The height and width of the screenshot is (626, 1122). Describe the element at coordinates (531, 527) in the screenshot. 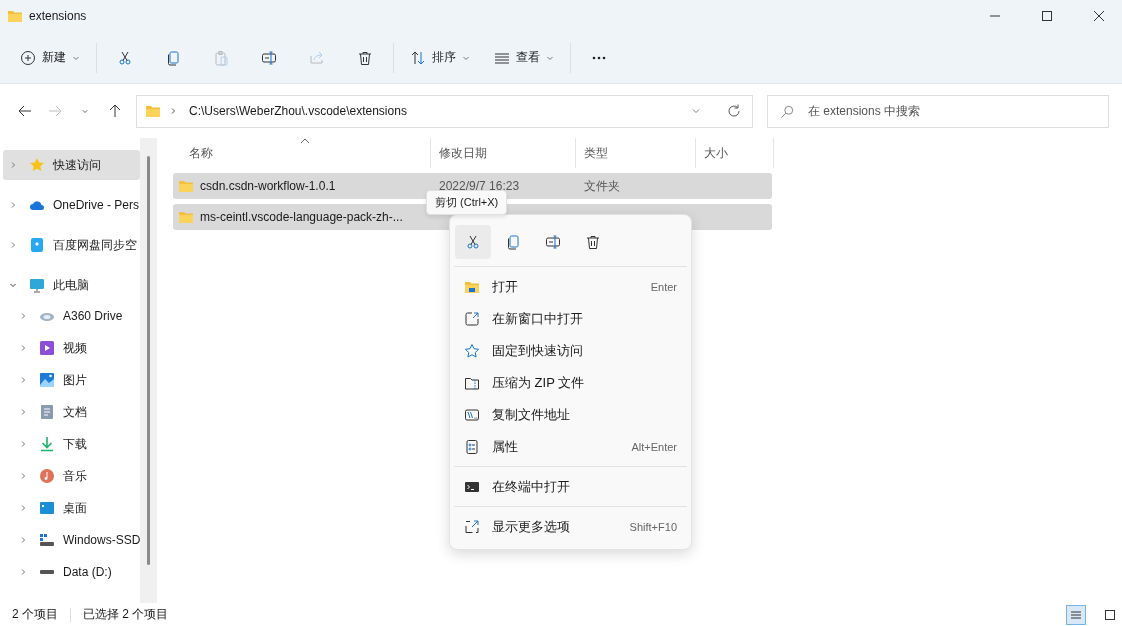

I see `menu-item-label: 显示更多选项` at that location.